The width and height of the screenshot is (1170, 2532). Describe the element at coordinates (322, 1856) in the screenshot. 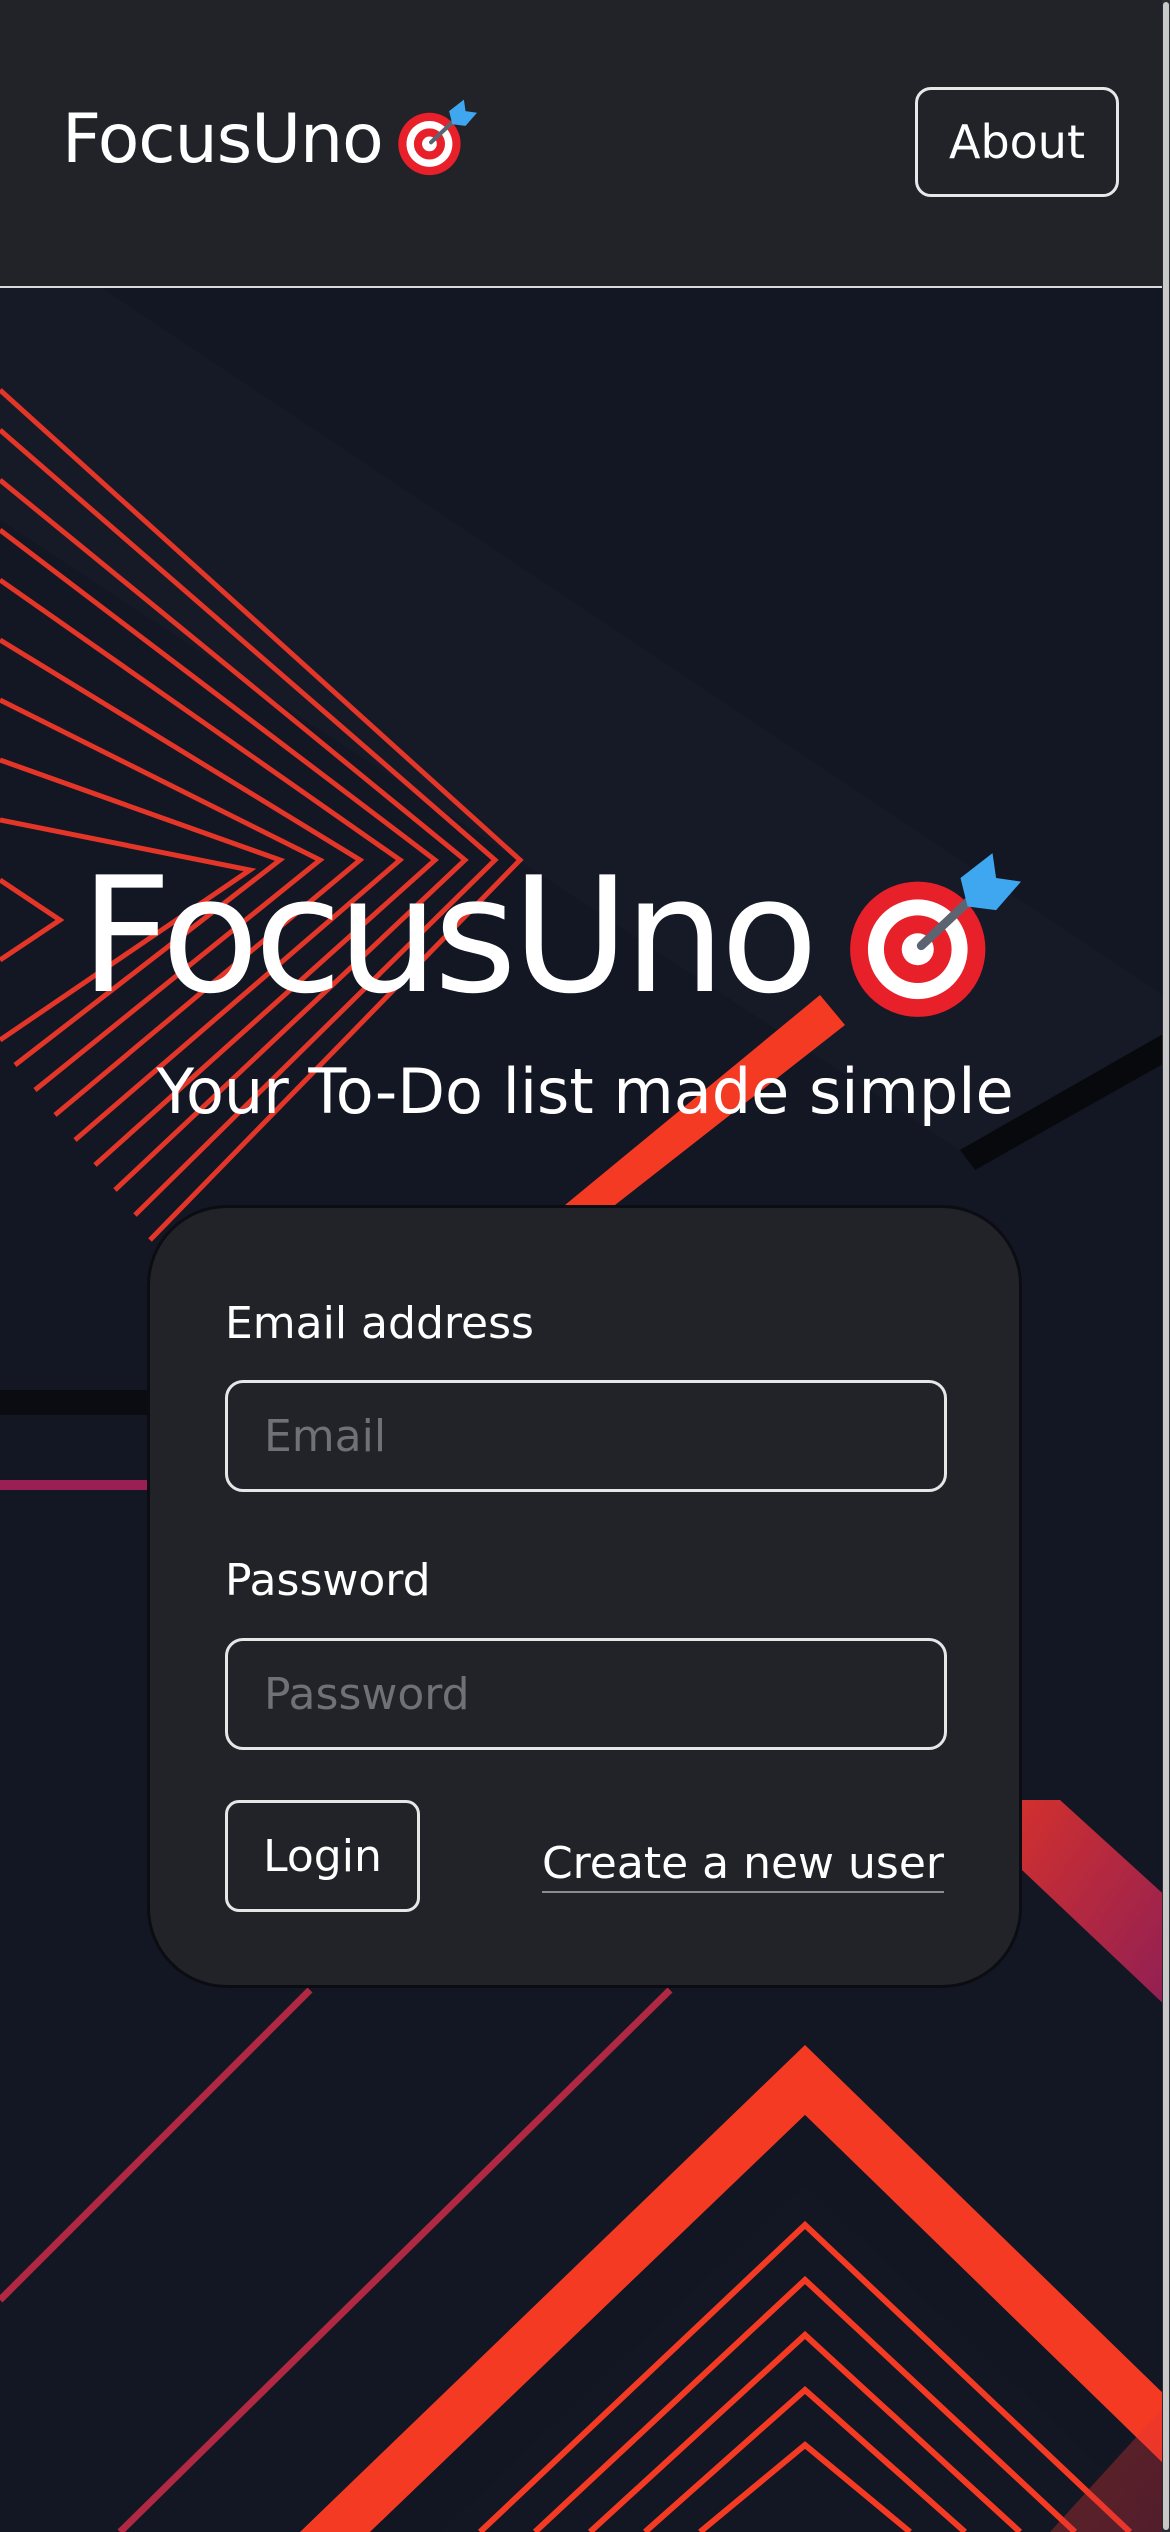

I see `login-button: Login` at that location.